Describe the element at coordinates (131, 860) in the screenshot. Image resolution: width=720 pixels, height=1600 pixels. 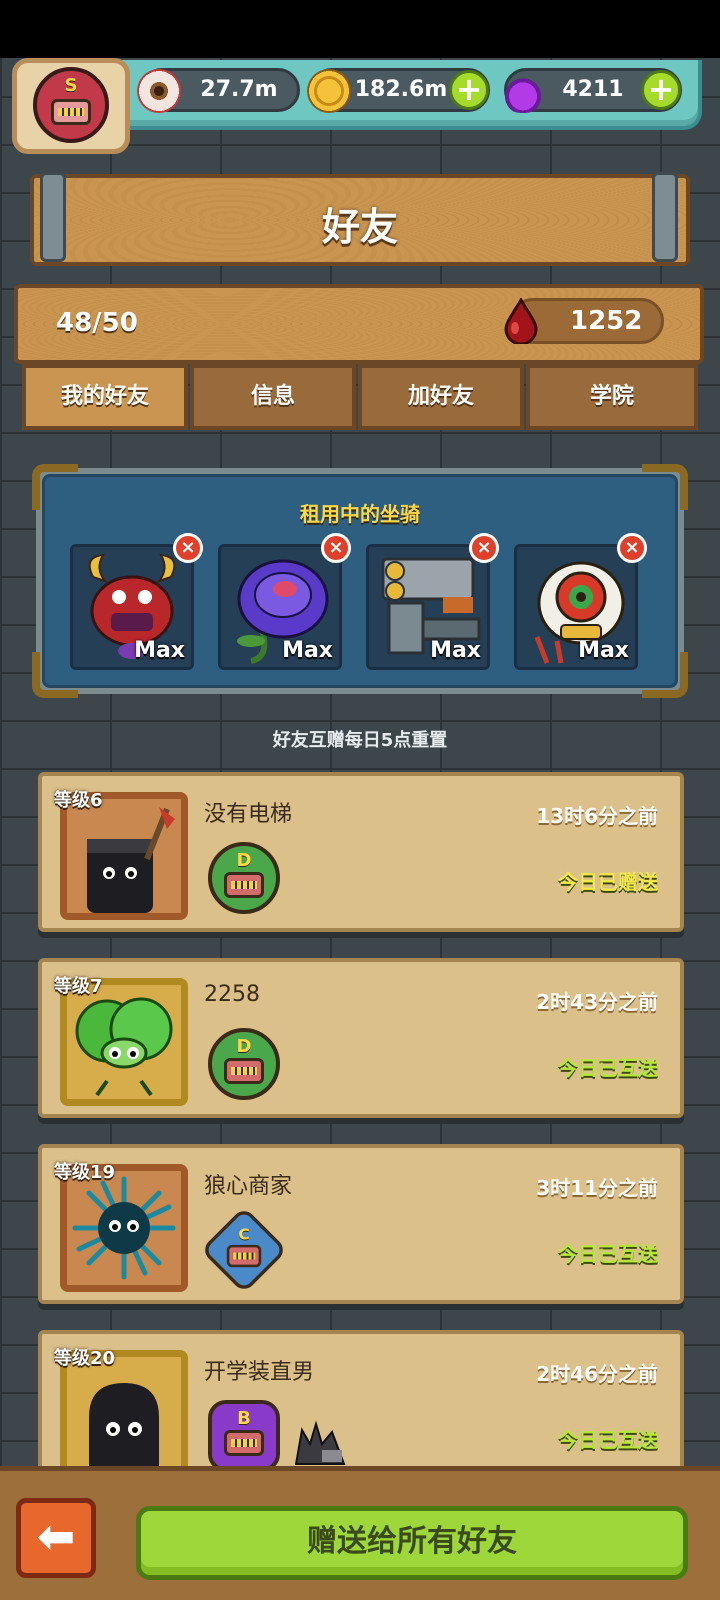
I see `black-blob-with-axe-icon` at that location.